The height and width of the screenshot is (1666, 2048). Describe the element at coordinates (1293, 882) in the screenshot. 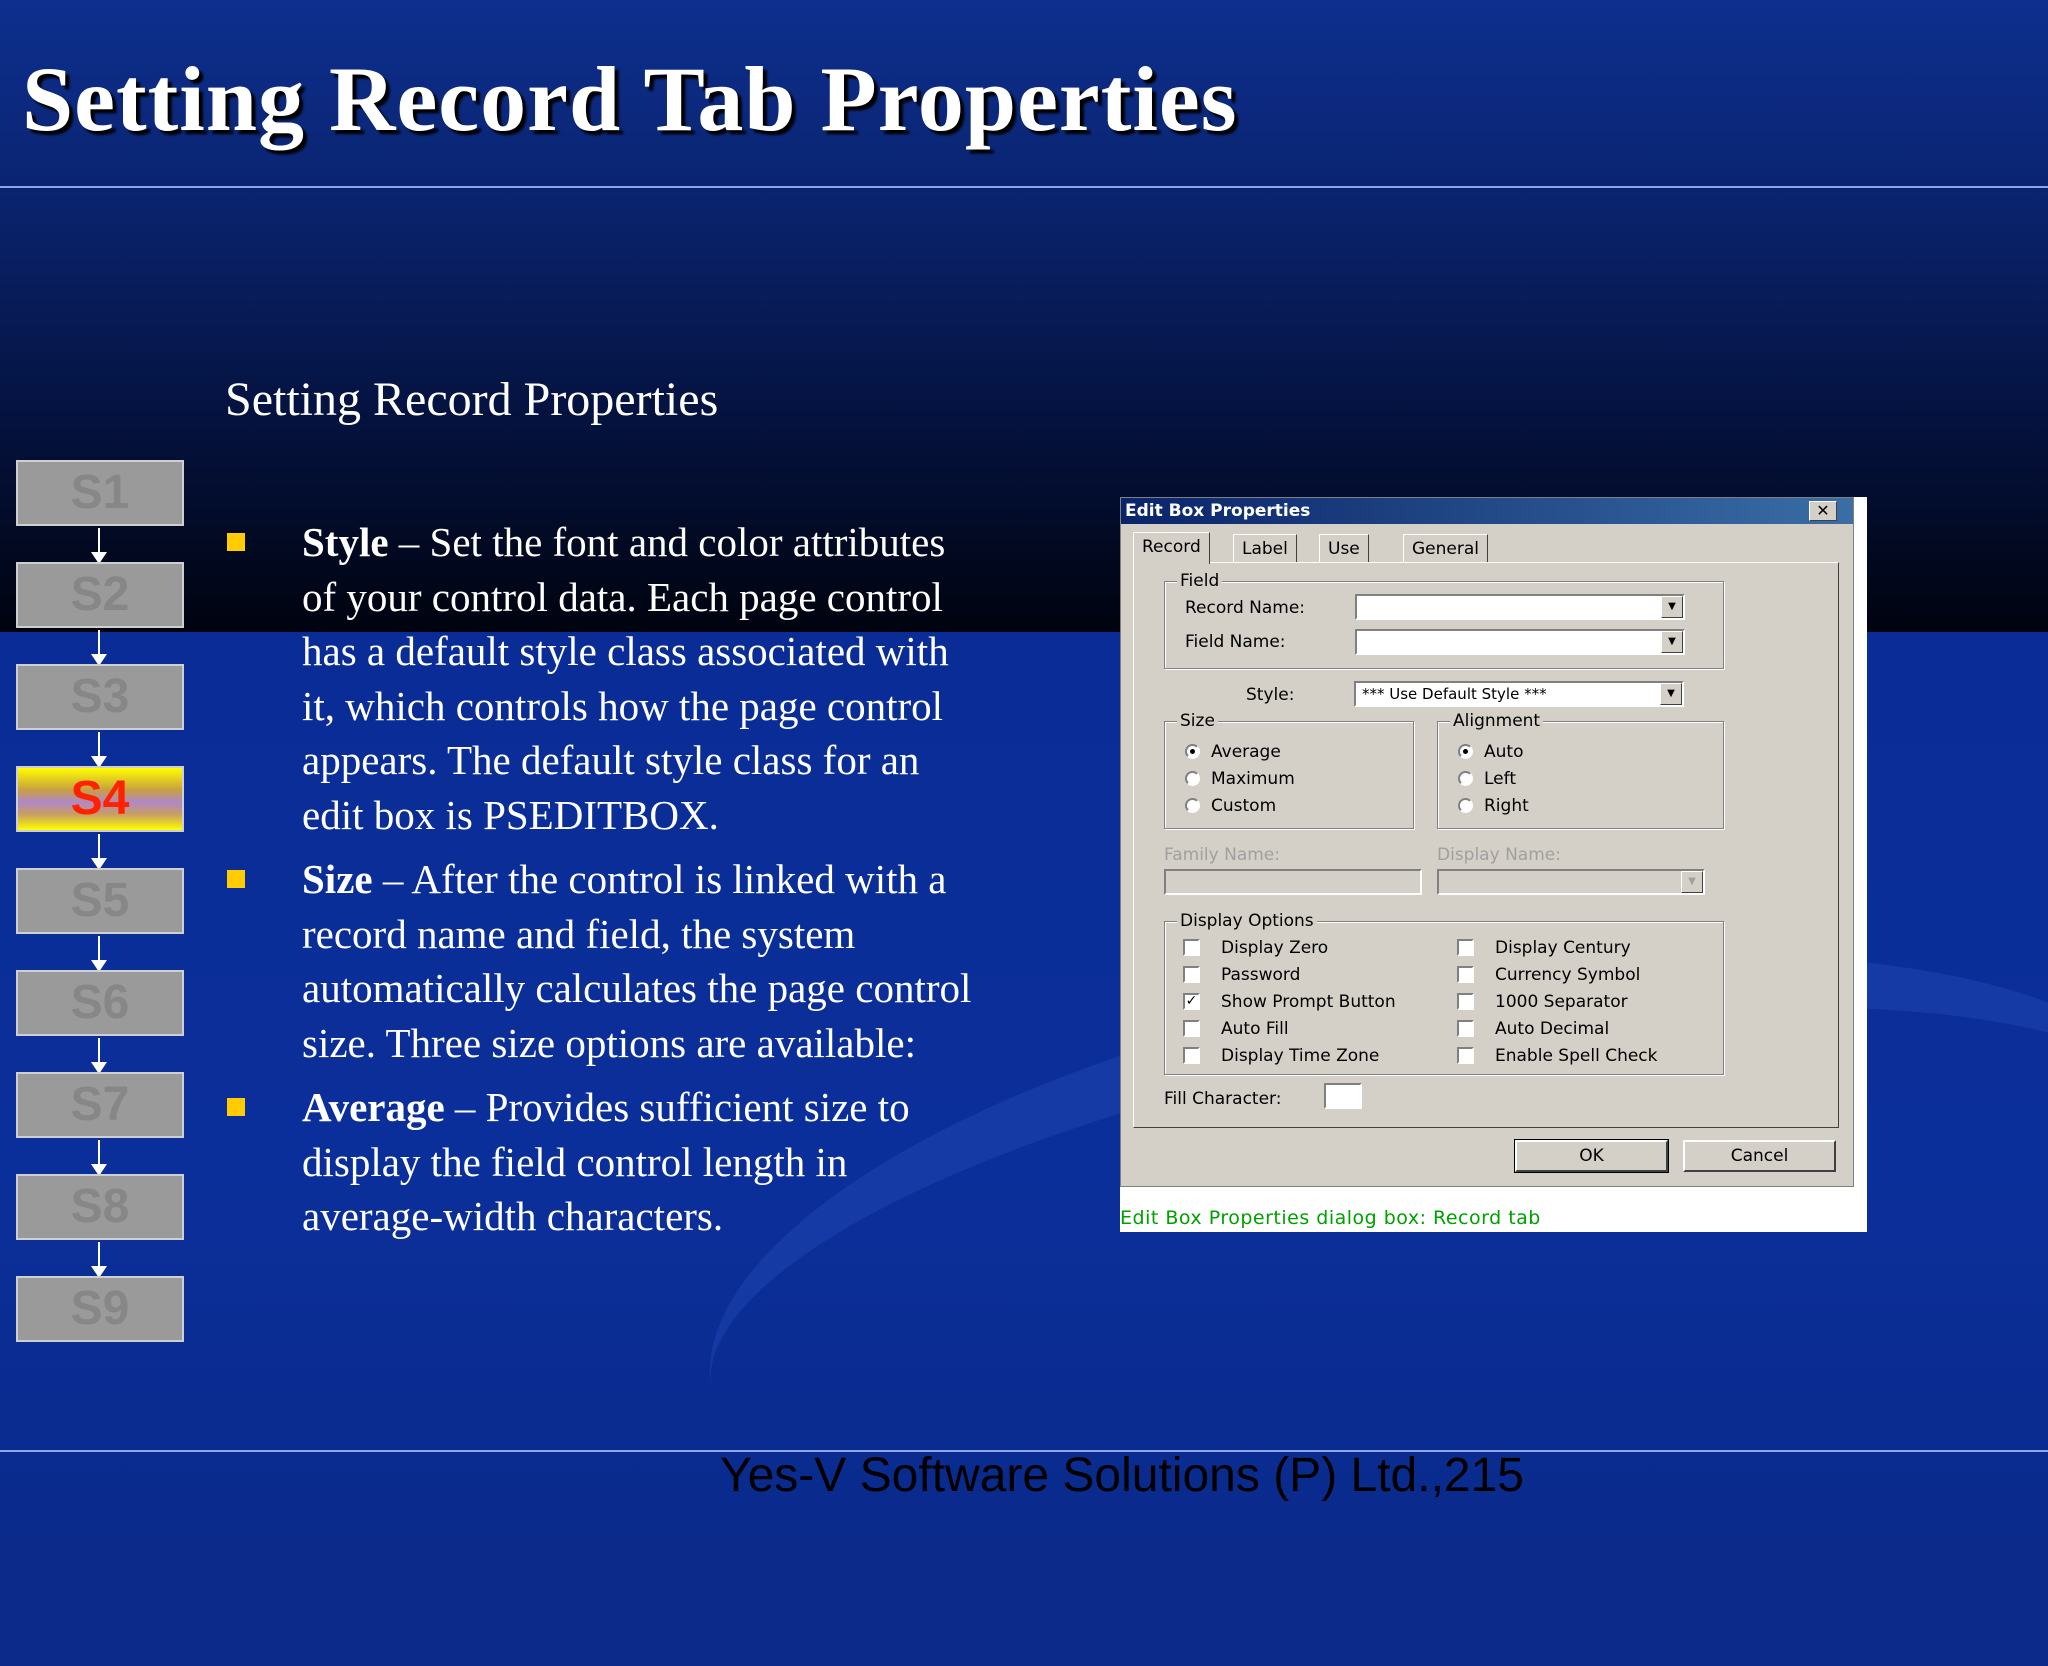

I see `family-name-input` at that location.